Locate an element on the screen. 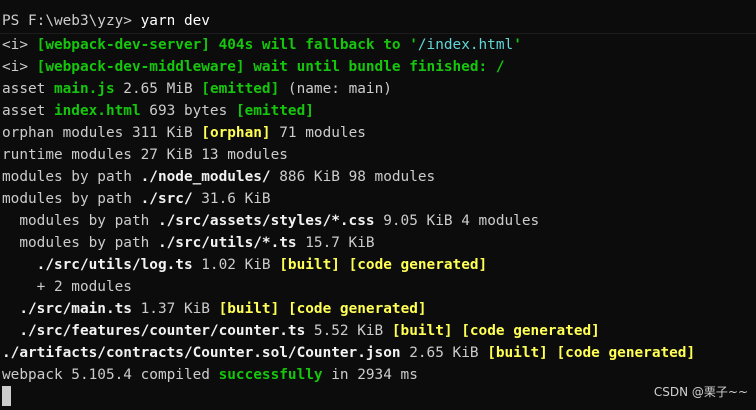 The image size is (756, 410). prompt-line: PS F:\web3\yzy> yarn dev is located at coordinates (106, 21).